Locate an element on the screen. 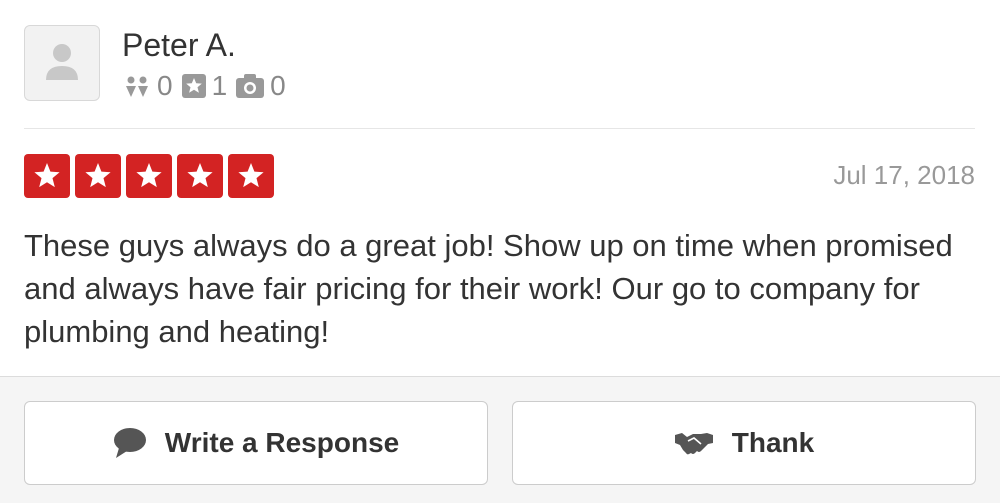  photos-stat: 0 is located at coordinates (260, 86).